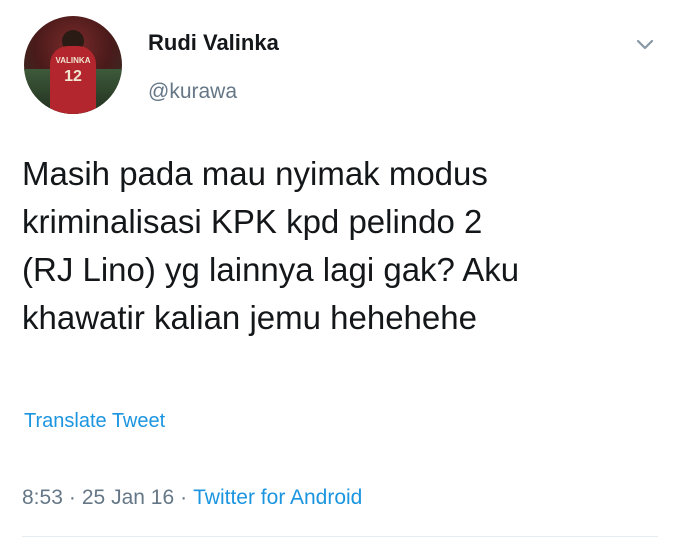 The width and height of the screenshot is (680, 544). What do you see at coordinates (73, 60) in the screenshot?
I see `avatar-shirt-name: VALINKA` at bounding box center [73, 60].